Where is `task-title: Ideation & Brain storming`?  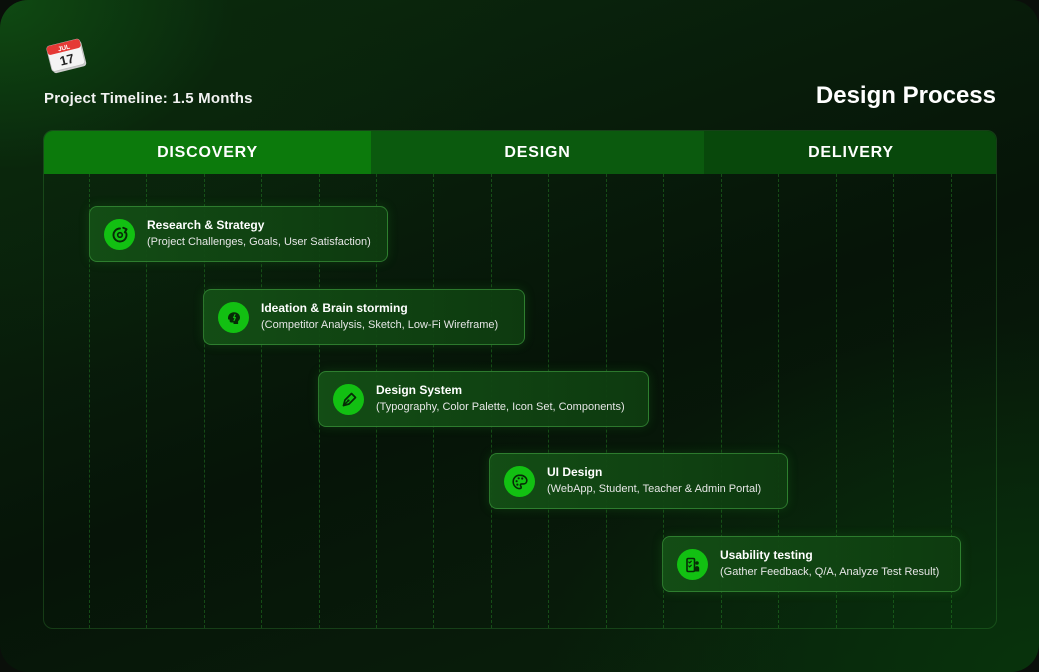 task-title: Ideation & Brain storming is located at coordinates (334, 308).